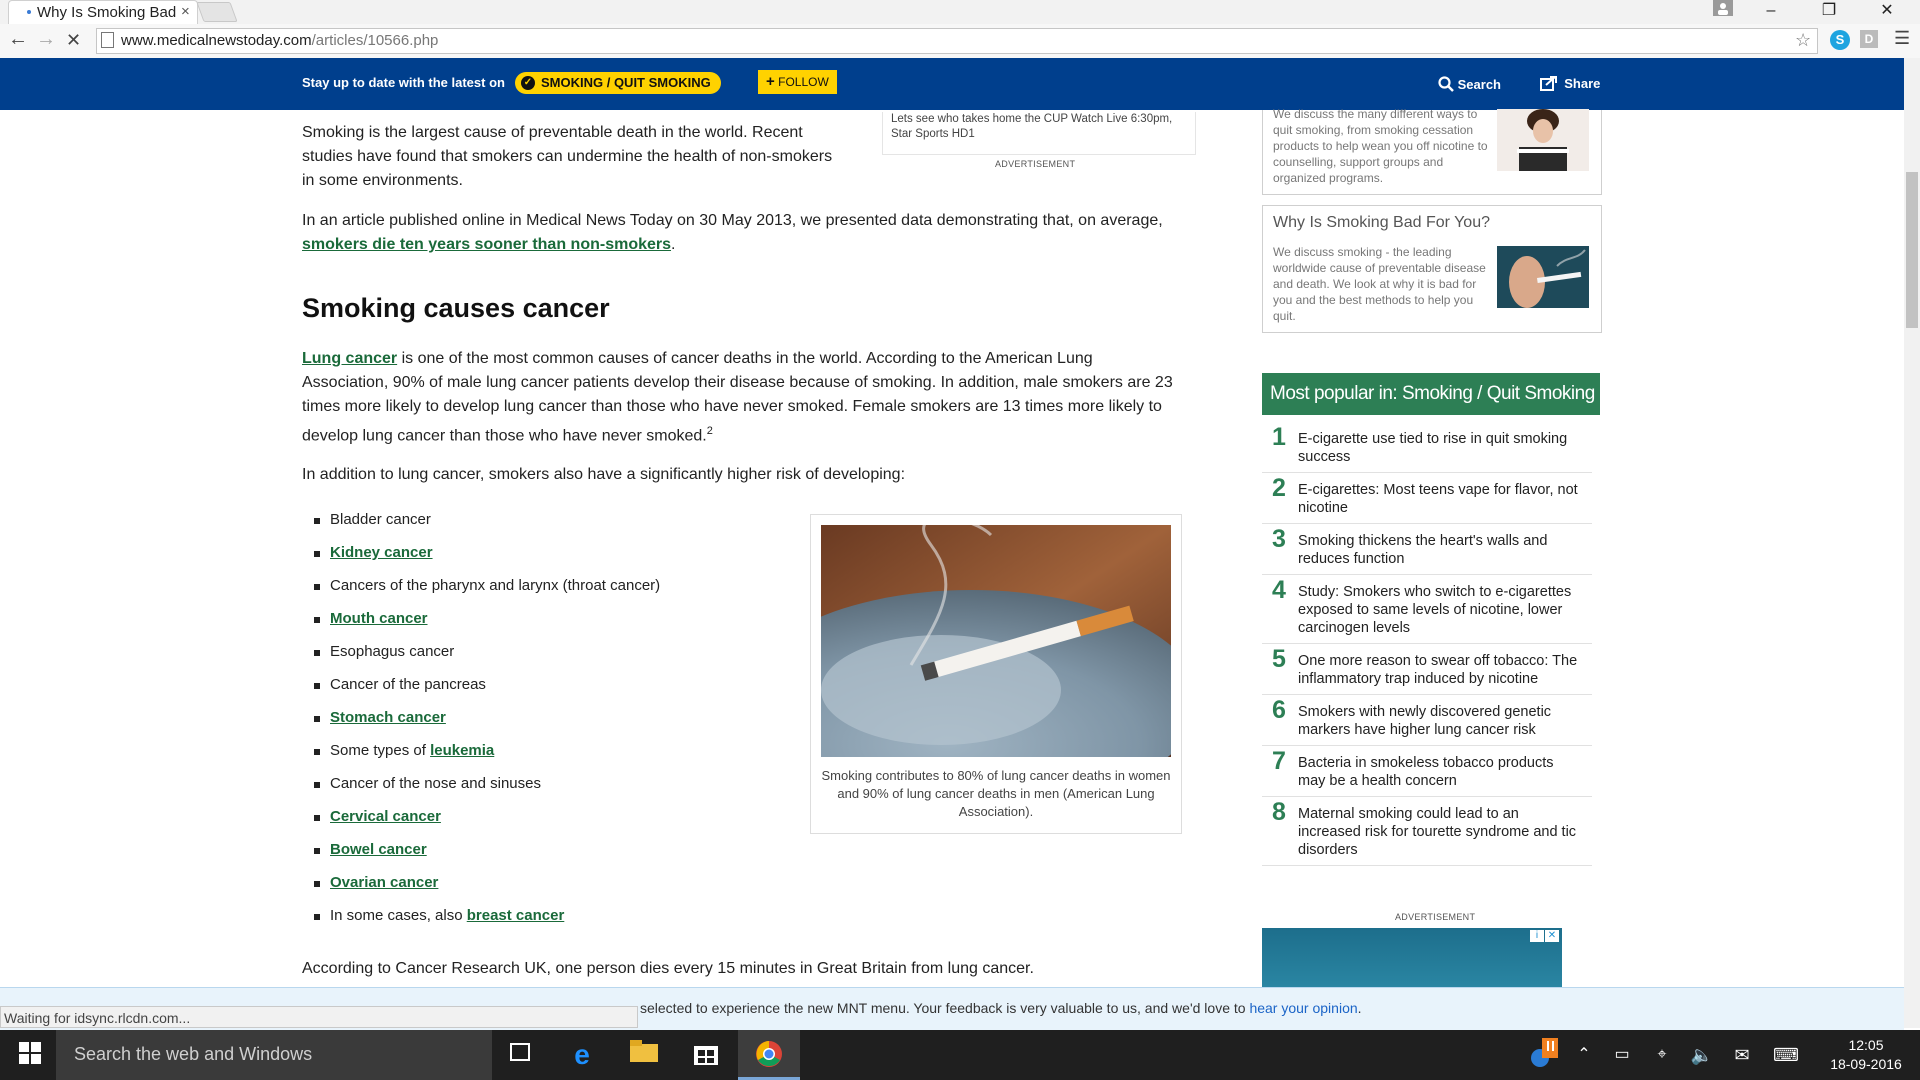 Image resolution: width=1920 pixels, height=1080 pixels. I want to click on show-hidden-icons-chevron-icon: ⌃, so click(1584, 1055).